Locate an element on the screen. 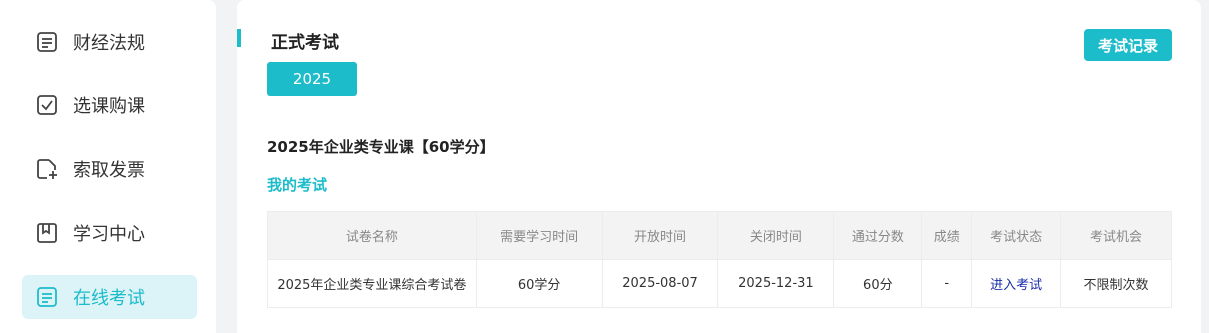  cell-pass-score: 60分 is located at coordinates (878, 283).